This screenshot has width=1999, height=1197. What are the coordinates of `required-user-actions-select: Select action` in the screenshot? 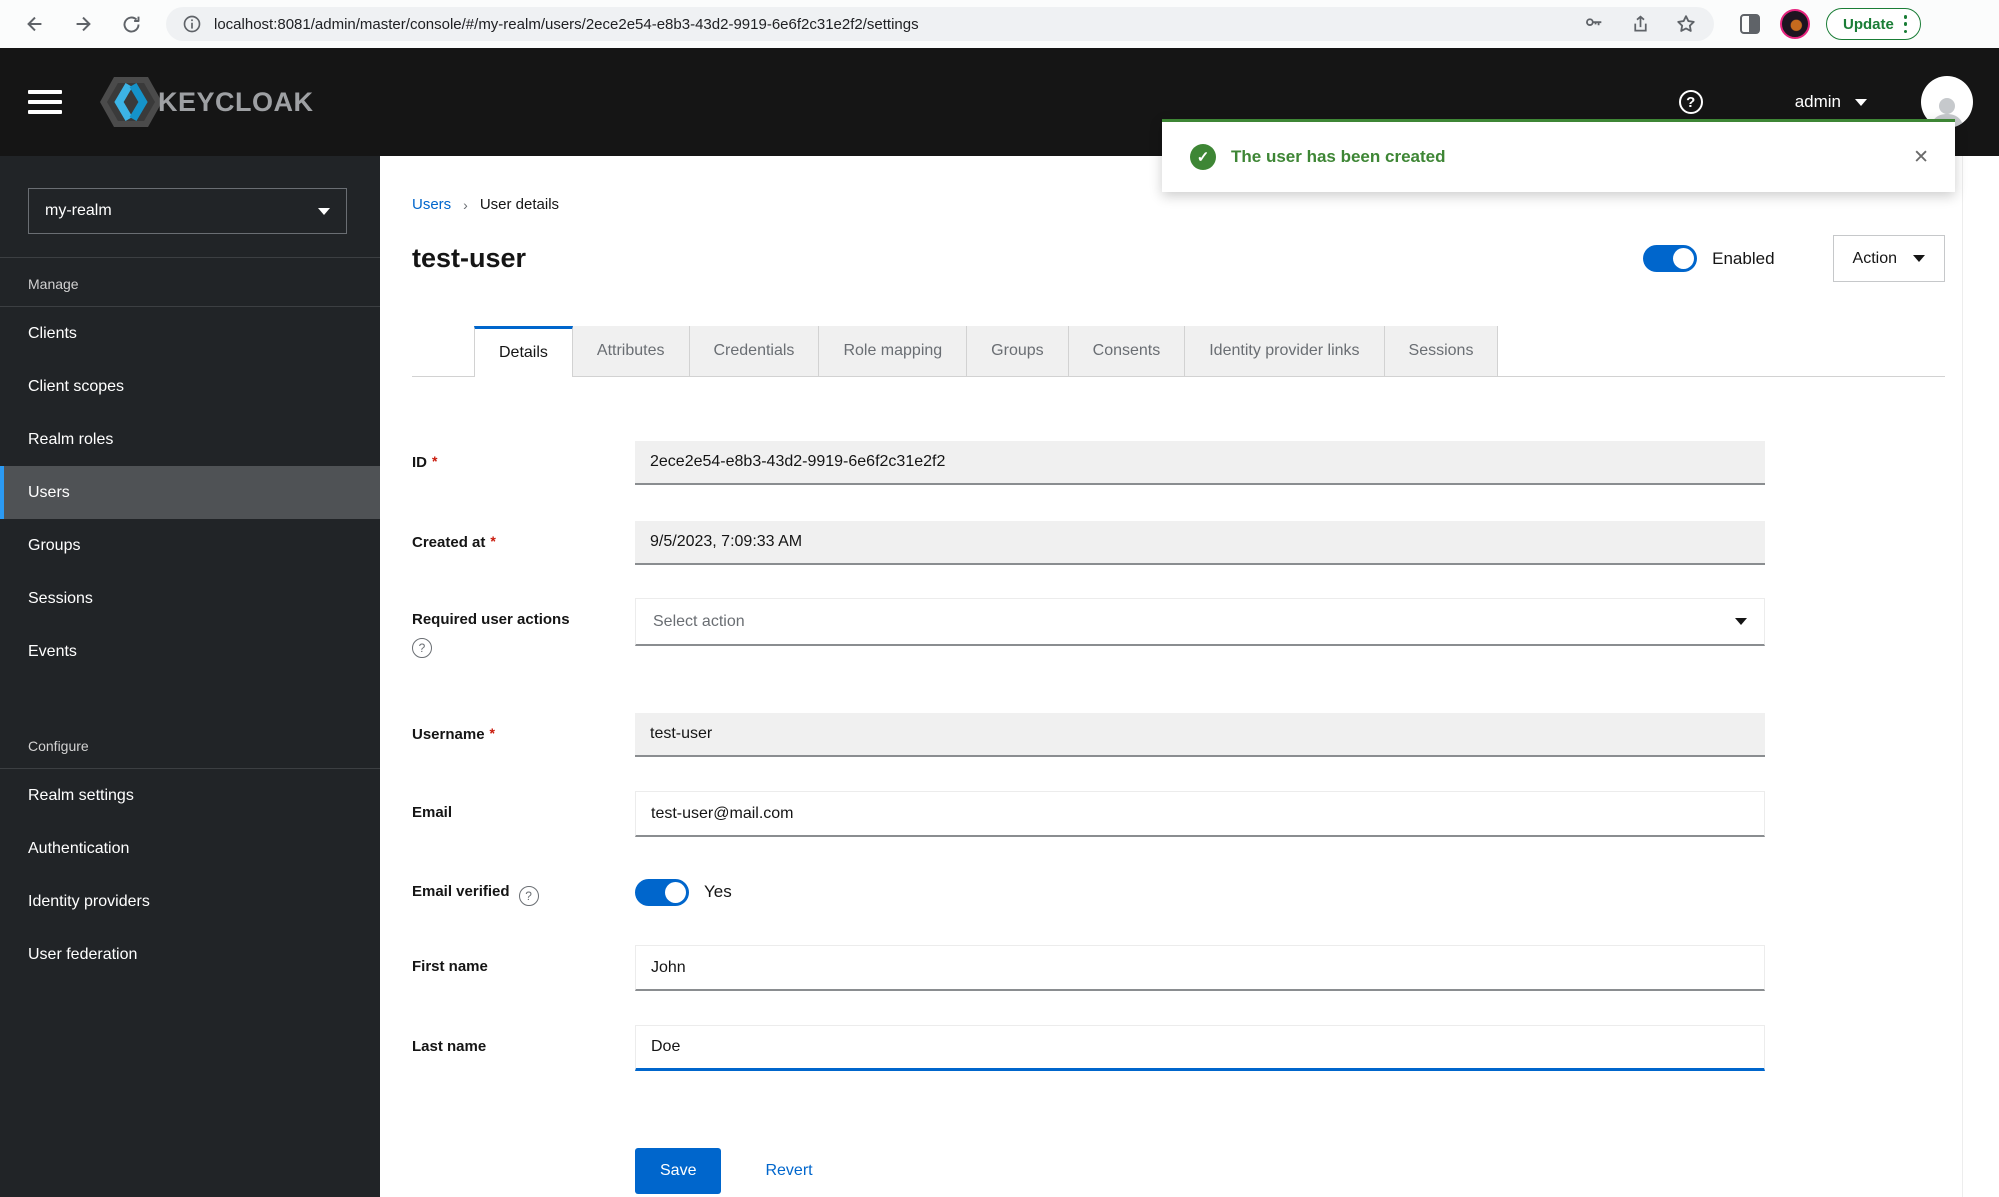 It's located at (1200, 622).